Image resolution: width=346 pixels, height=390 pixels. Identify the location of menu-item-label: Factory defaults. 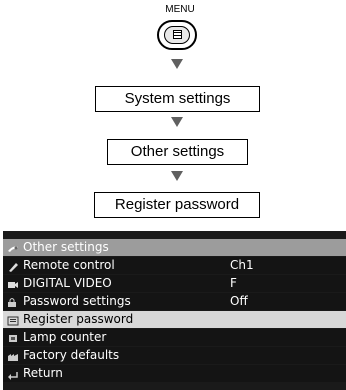
(71, 355).